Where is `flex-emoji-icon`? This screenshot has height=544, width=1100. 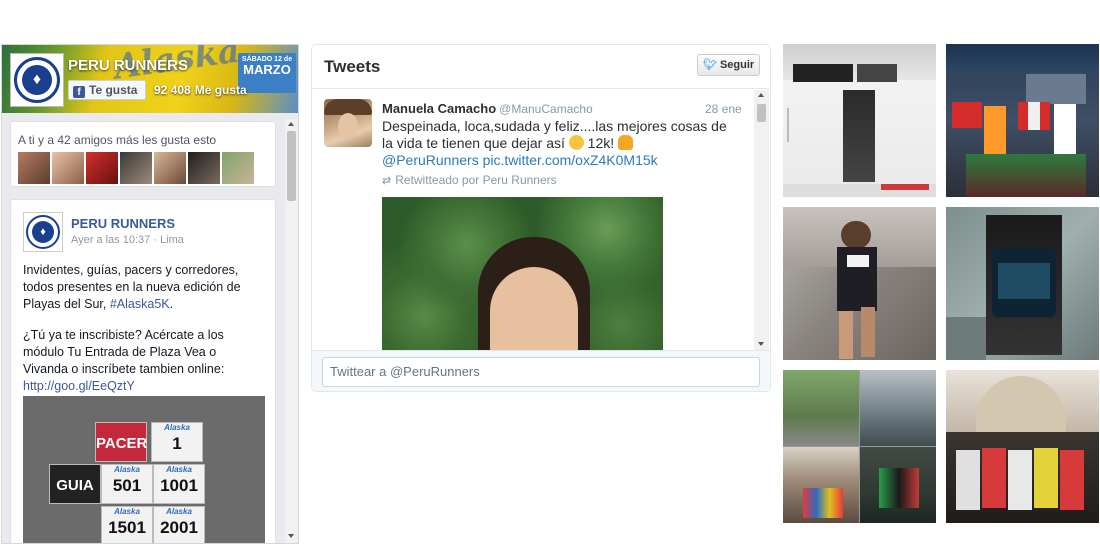 flex-emoji-icon is located at coordinates (626, 142).